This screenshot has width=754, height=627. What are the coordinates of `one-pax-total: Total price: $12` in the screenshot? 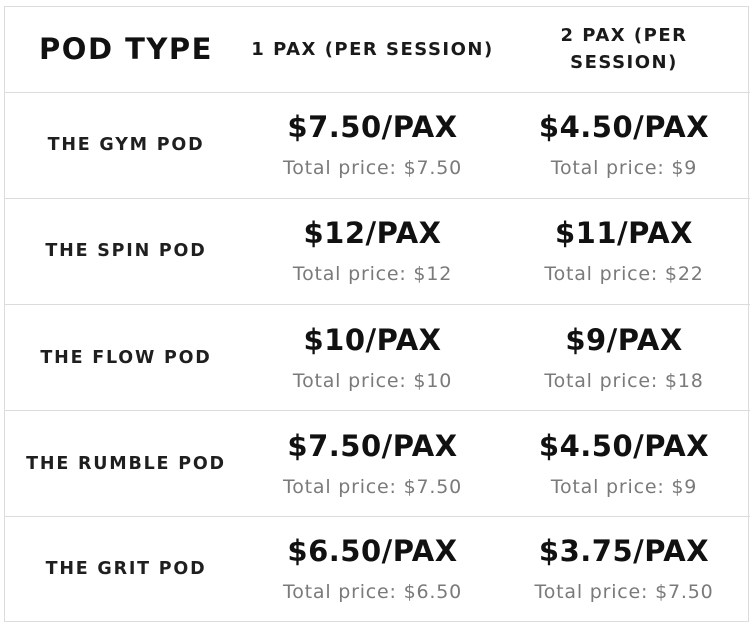 It's located at (372, 274).